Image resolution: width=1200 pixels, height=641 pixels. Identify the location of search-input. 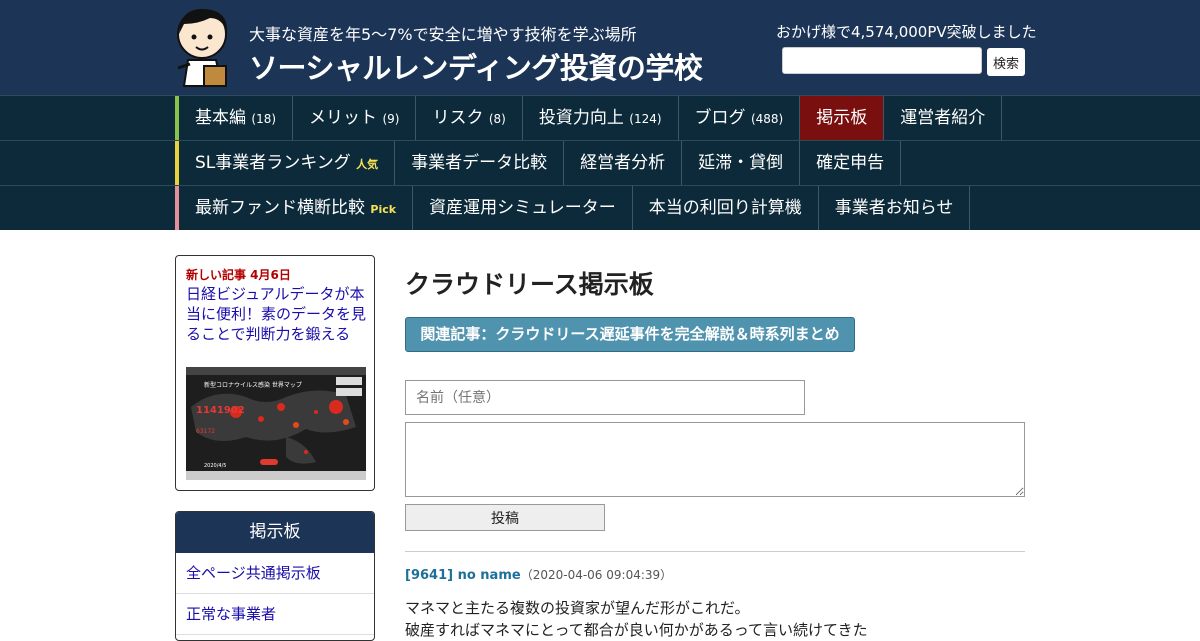
(882, 60).